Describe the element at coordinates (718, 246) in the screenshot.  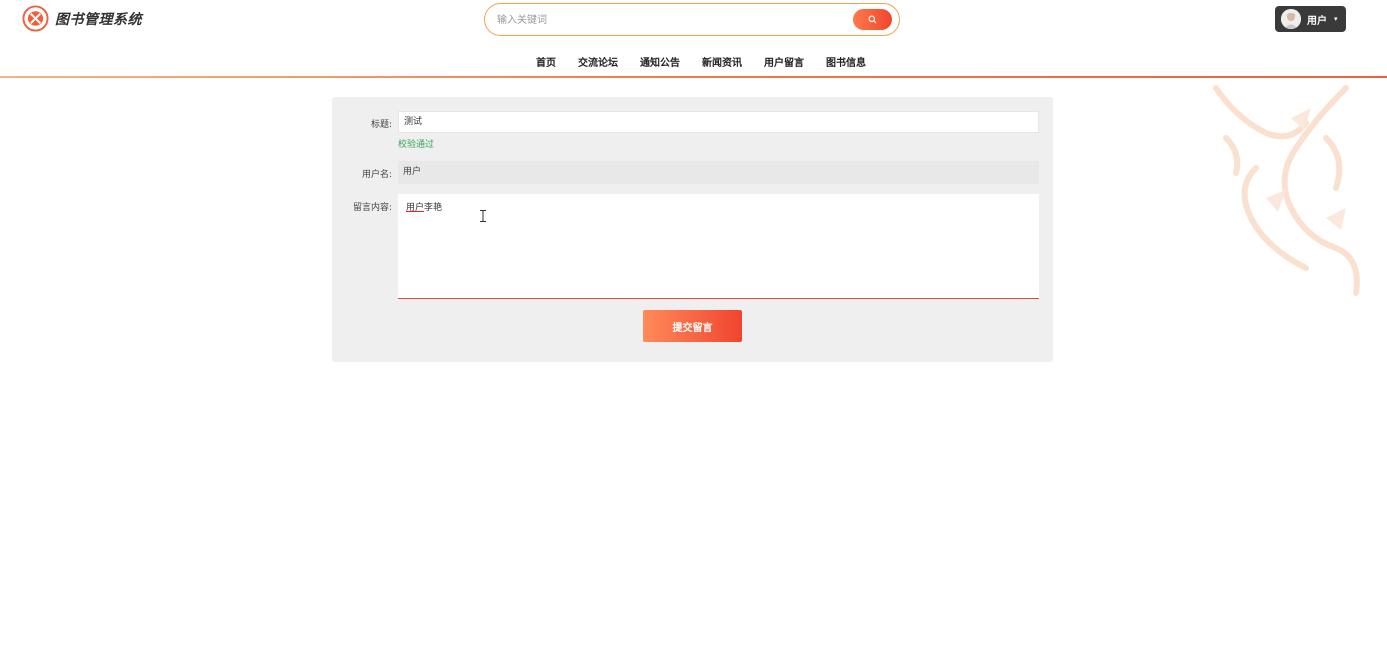
I see `content-textarea: 用户李艳` at that location.